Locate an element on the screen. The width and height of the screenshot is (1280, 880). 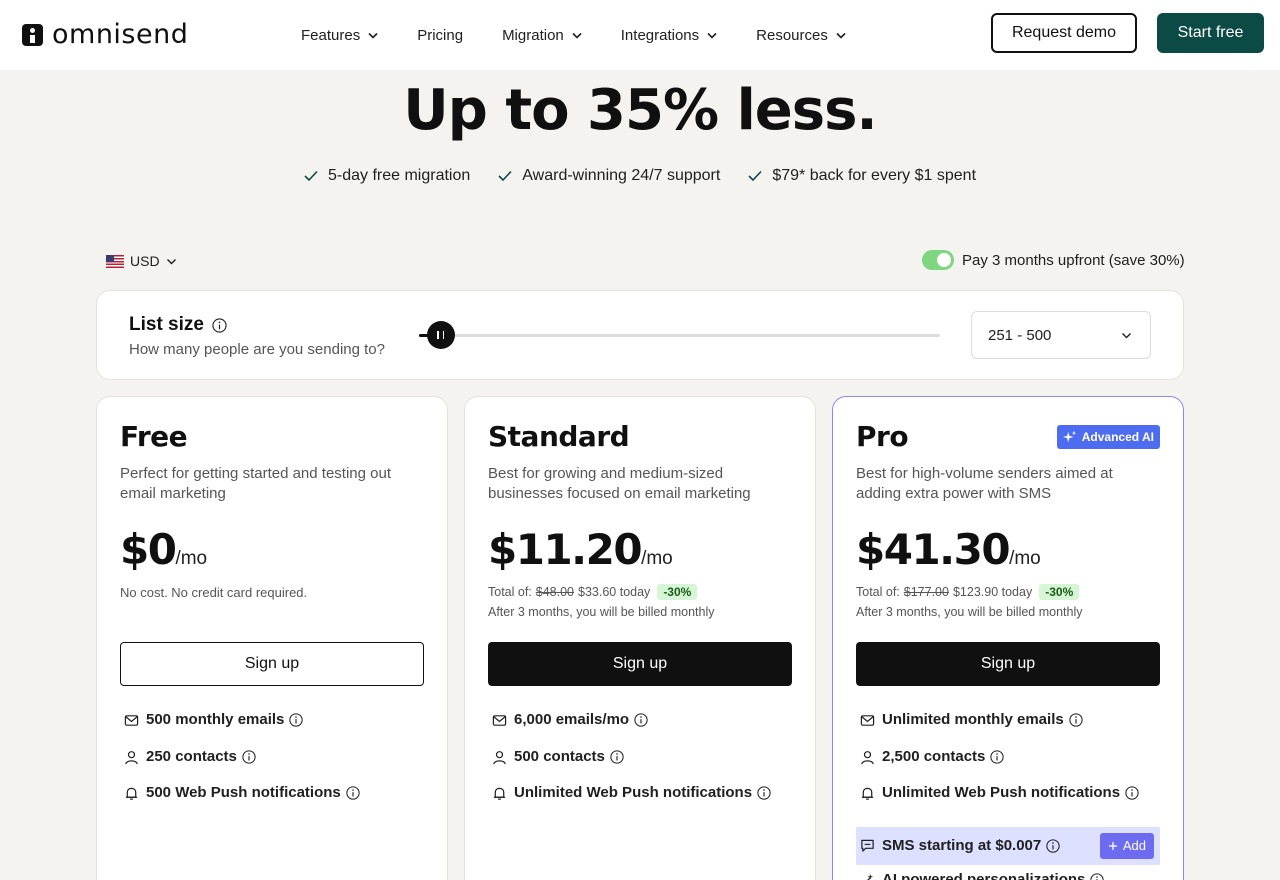
magic-wand-icon is located at coordinates (870, 876).